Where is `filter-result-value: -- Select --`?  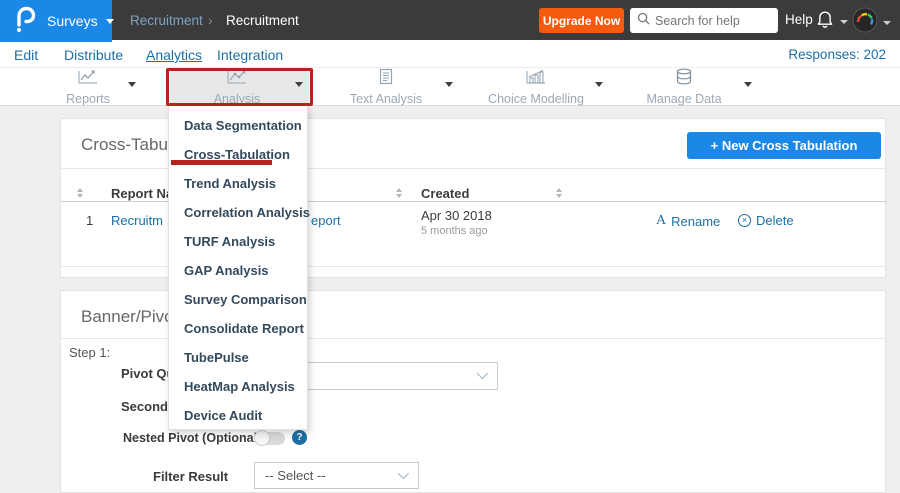
filter-result-value: -- Select -- is located at coordinates (295, 475).